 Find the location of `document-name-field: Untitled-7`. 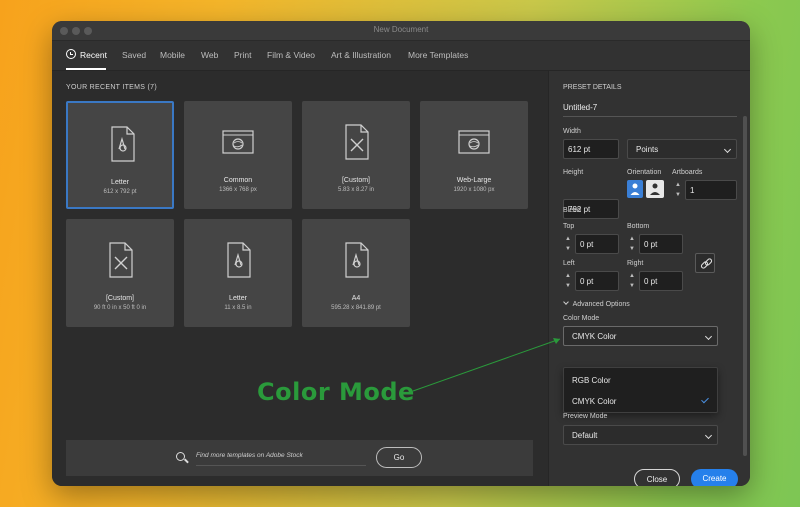

document-name-field: Untitled-7 is located at coordinates (650, 108).